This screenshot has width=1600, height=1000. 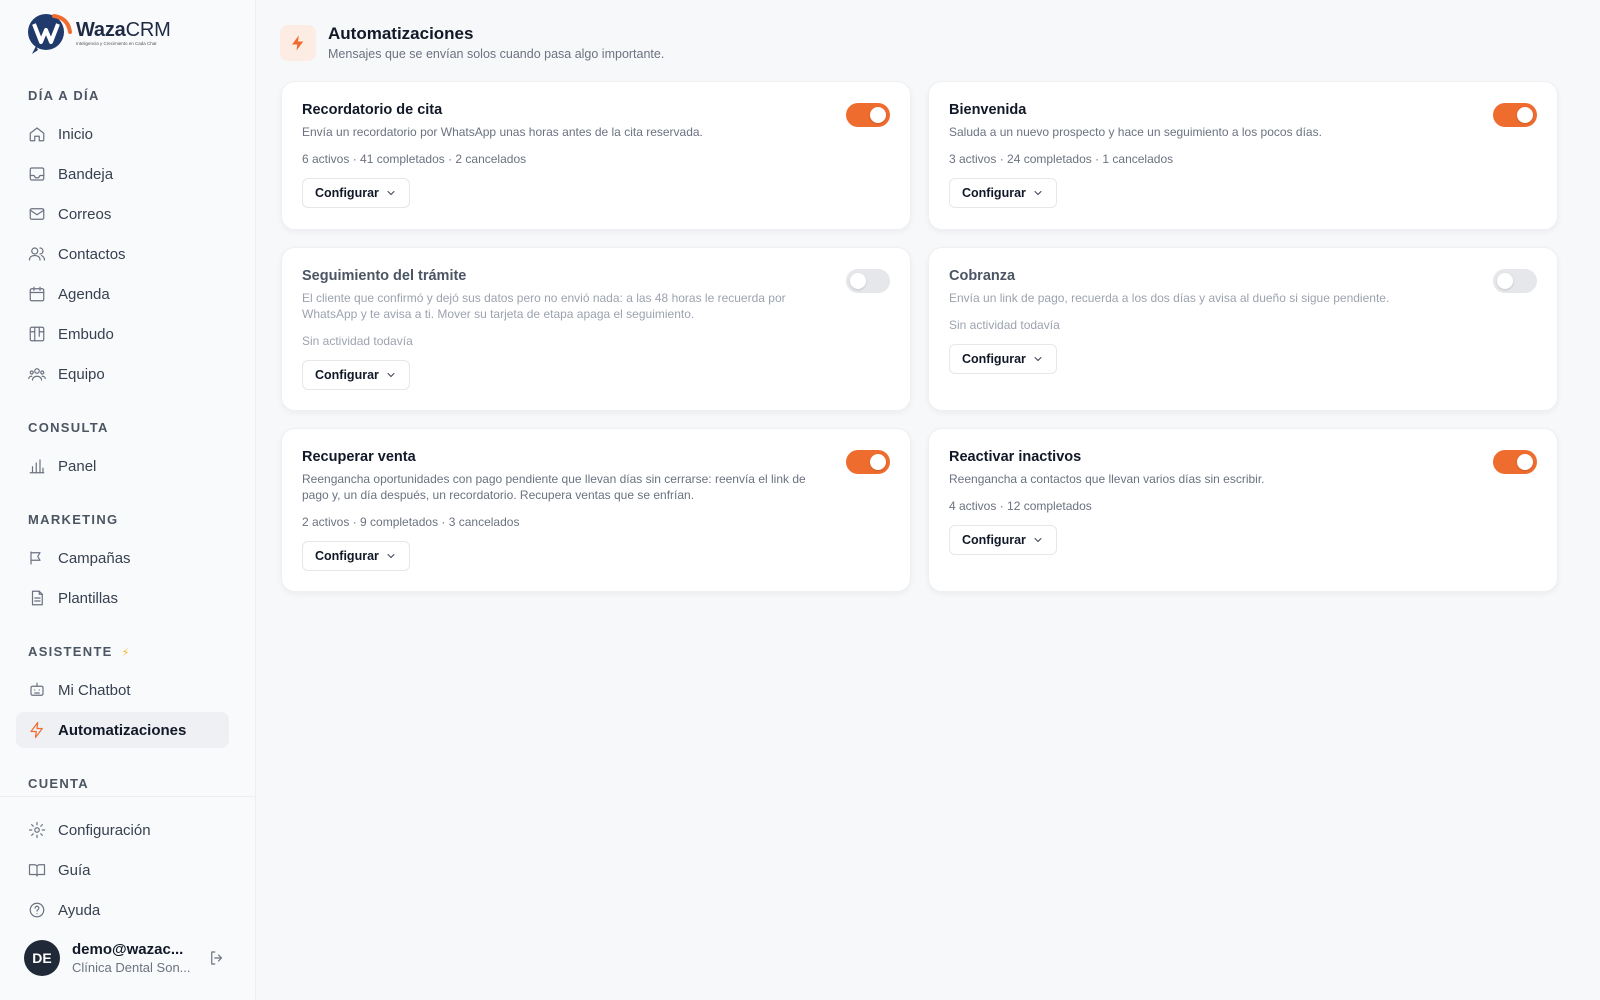 I want to click on sidebar-item-plantillas: Plantillas, so click(x=122, y=598).